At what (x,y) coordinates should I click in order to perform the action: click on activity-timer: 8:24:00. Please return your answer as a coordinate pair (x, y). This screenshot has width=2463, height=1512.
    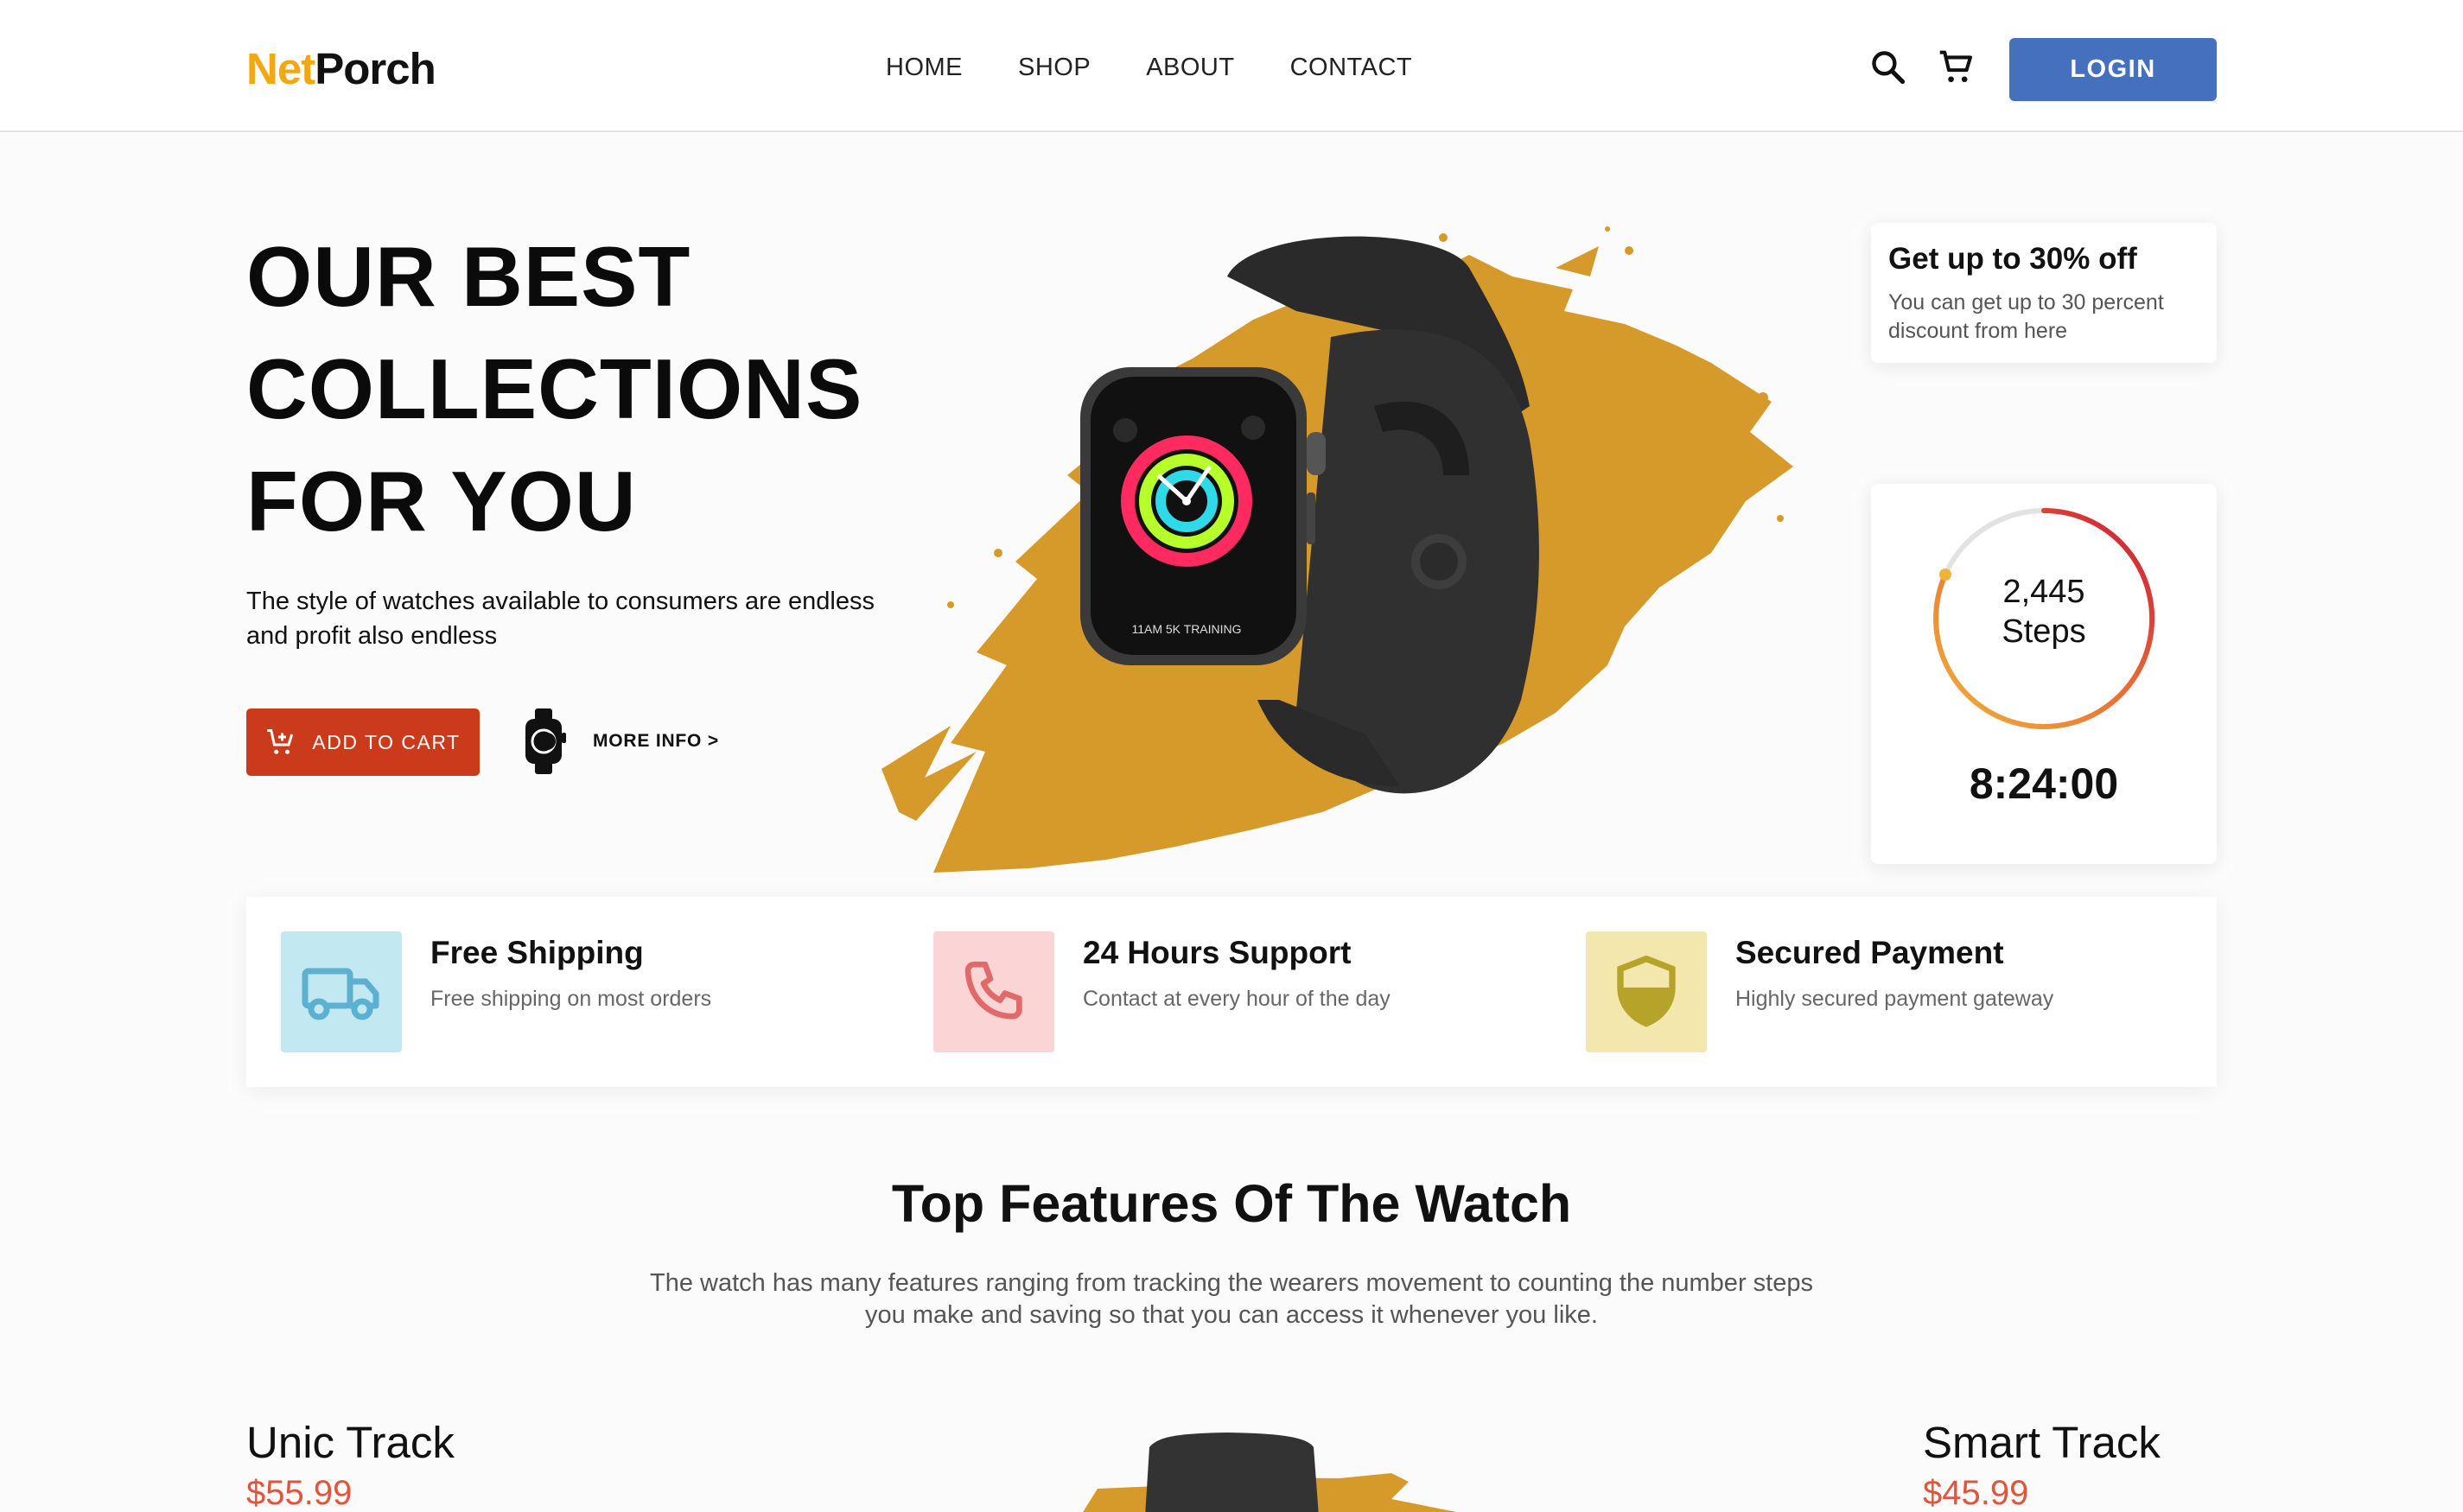
    Looking at the image, I should click on (2044, 783).